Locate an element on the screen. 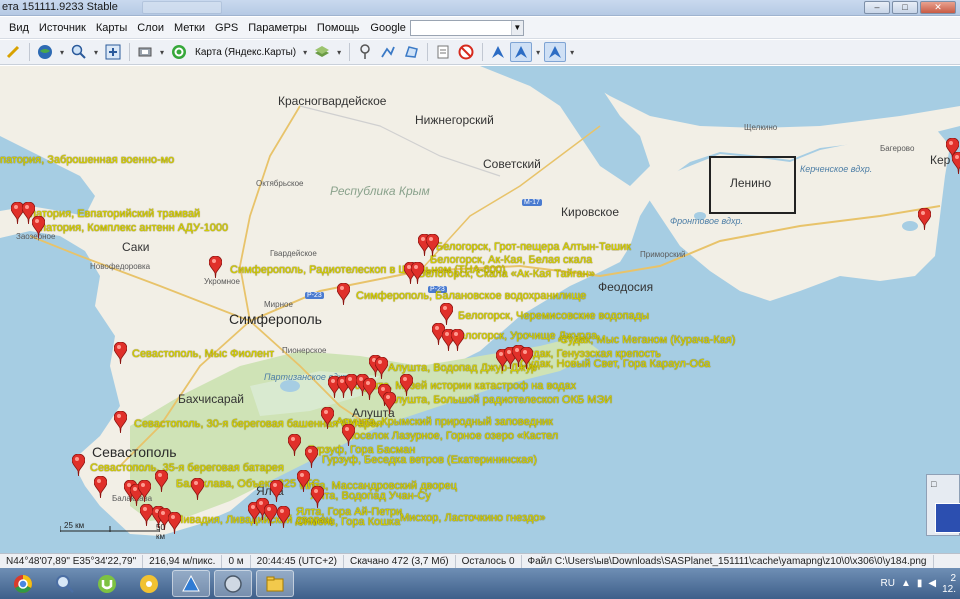 The height and width of the screenshot is (599, 960). layers-icon is located at coordinates (322, 52).